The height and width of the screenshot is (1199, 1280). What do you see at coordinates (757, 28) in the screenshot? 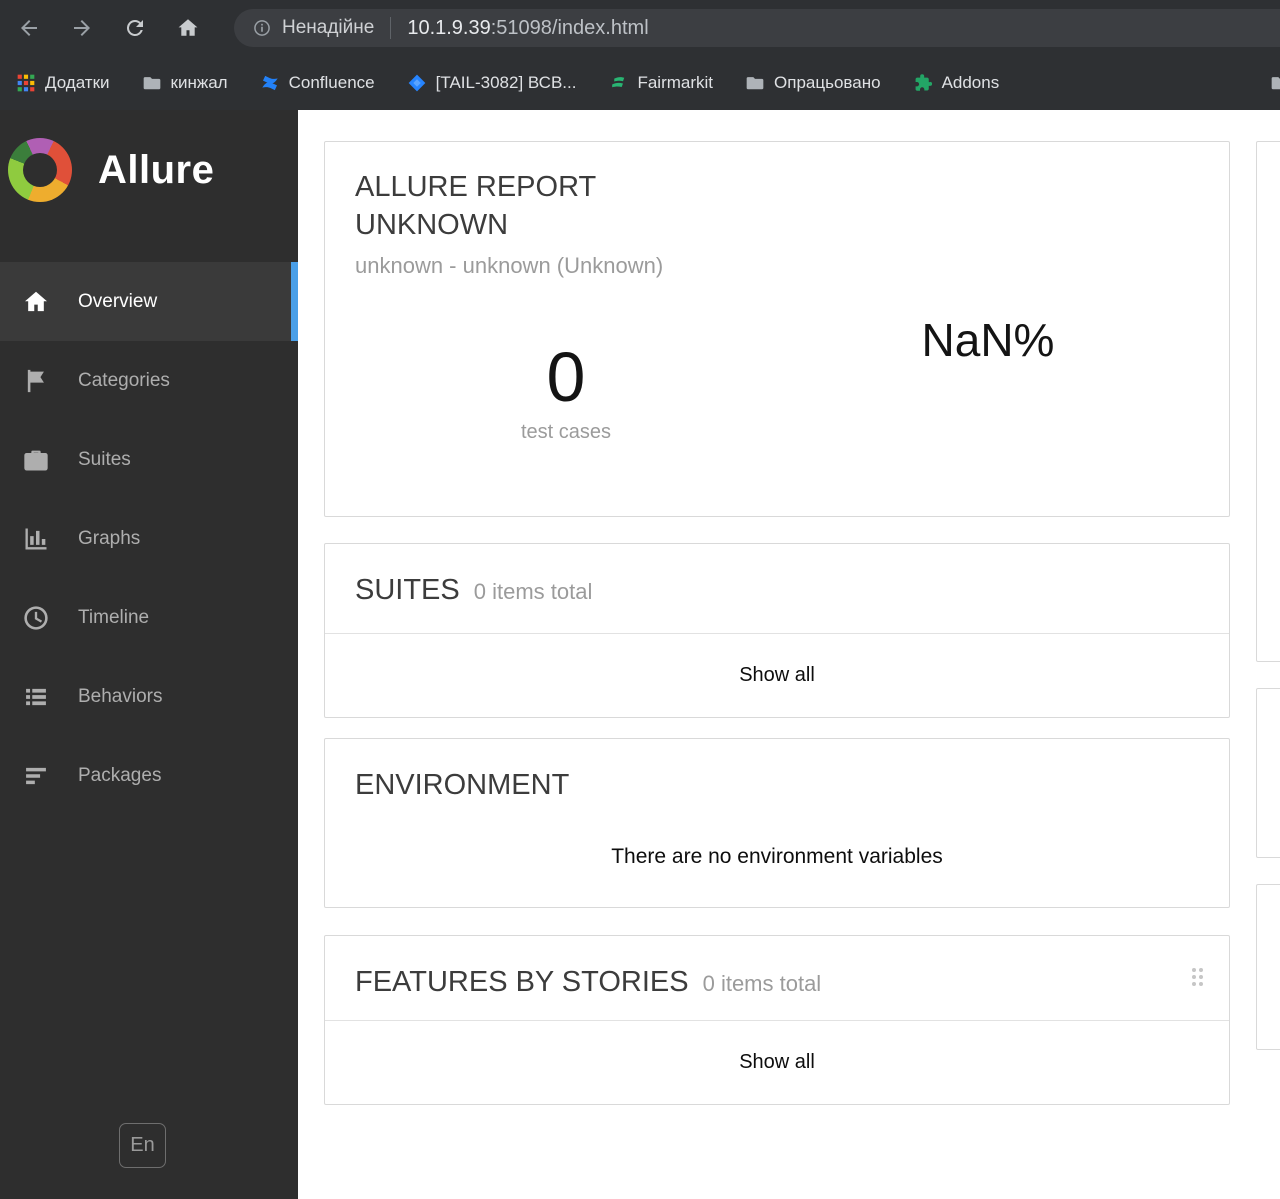
I see `address-bar: Ненадійне 10.1.9.39:51098/index.html` at bounding box center [757, 28].